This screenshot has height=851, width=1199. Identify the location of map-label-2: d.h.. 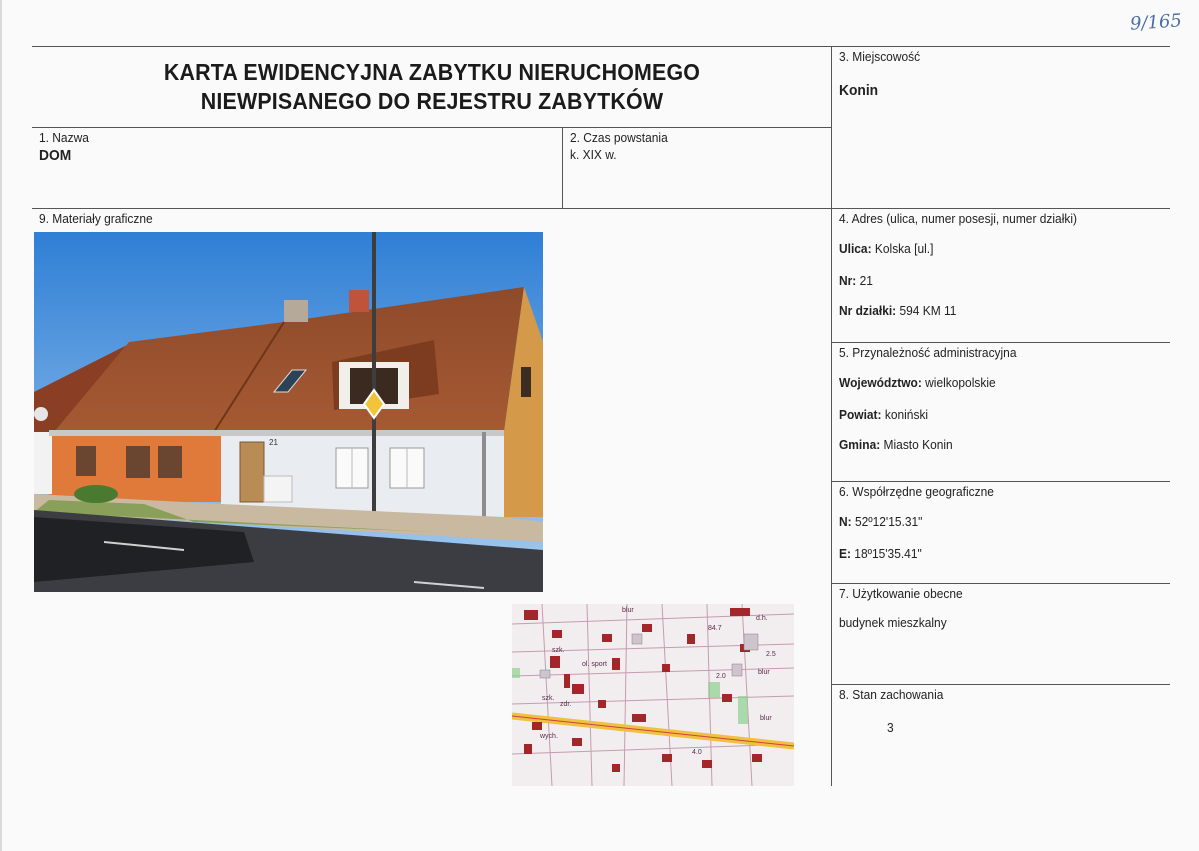
(762, 618).